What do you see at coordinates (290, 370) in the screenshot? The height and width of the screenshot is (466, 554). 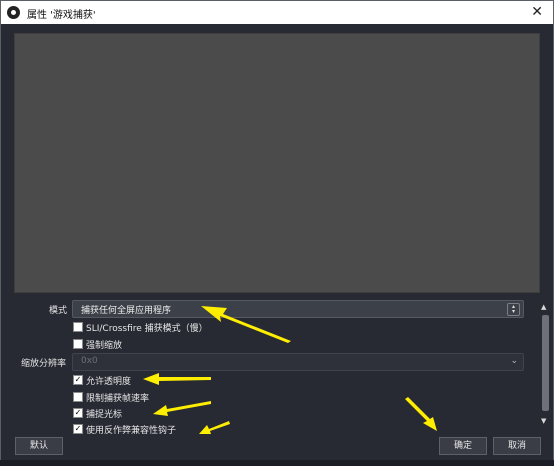 I see `annotation-arrows` at bounding box center [290, 370].